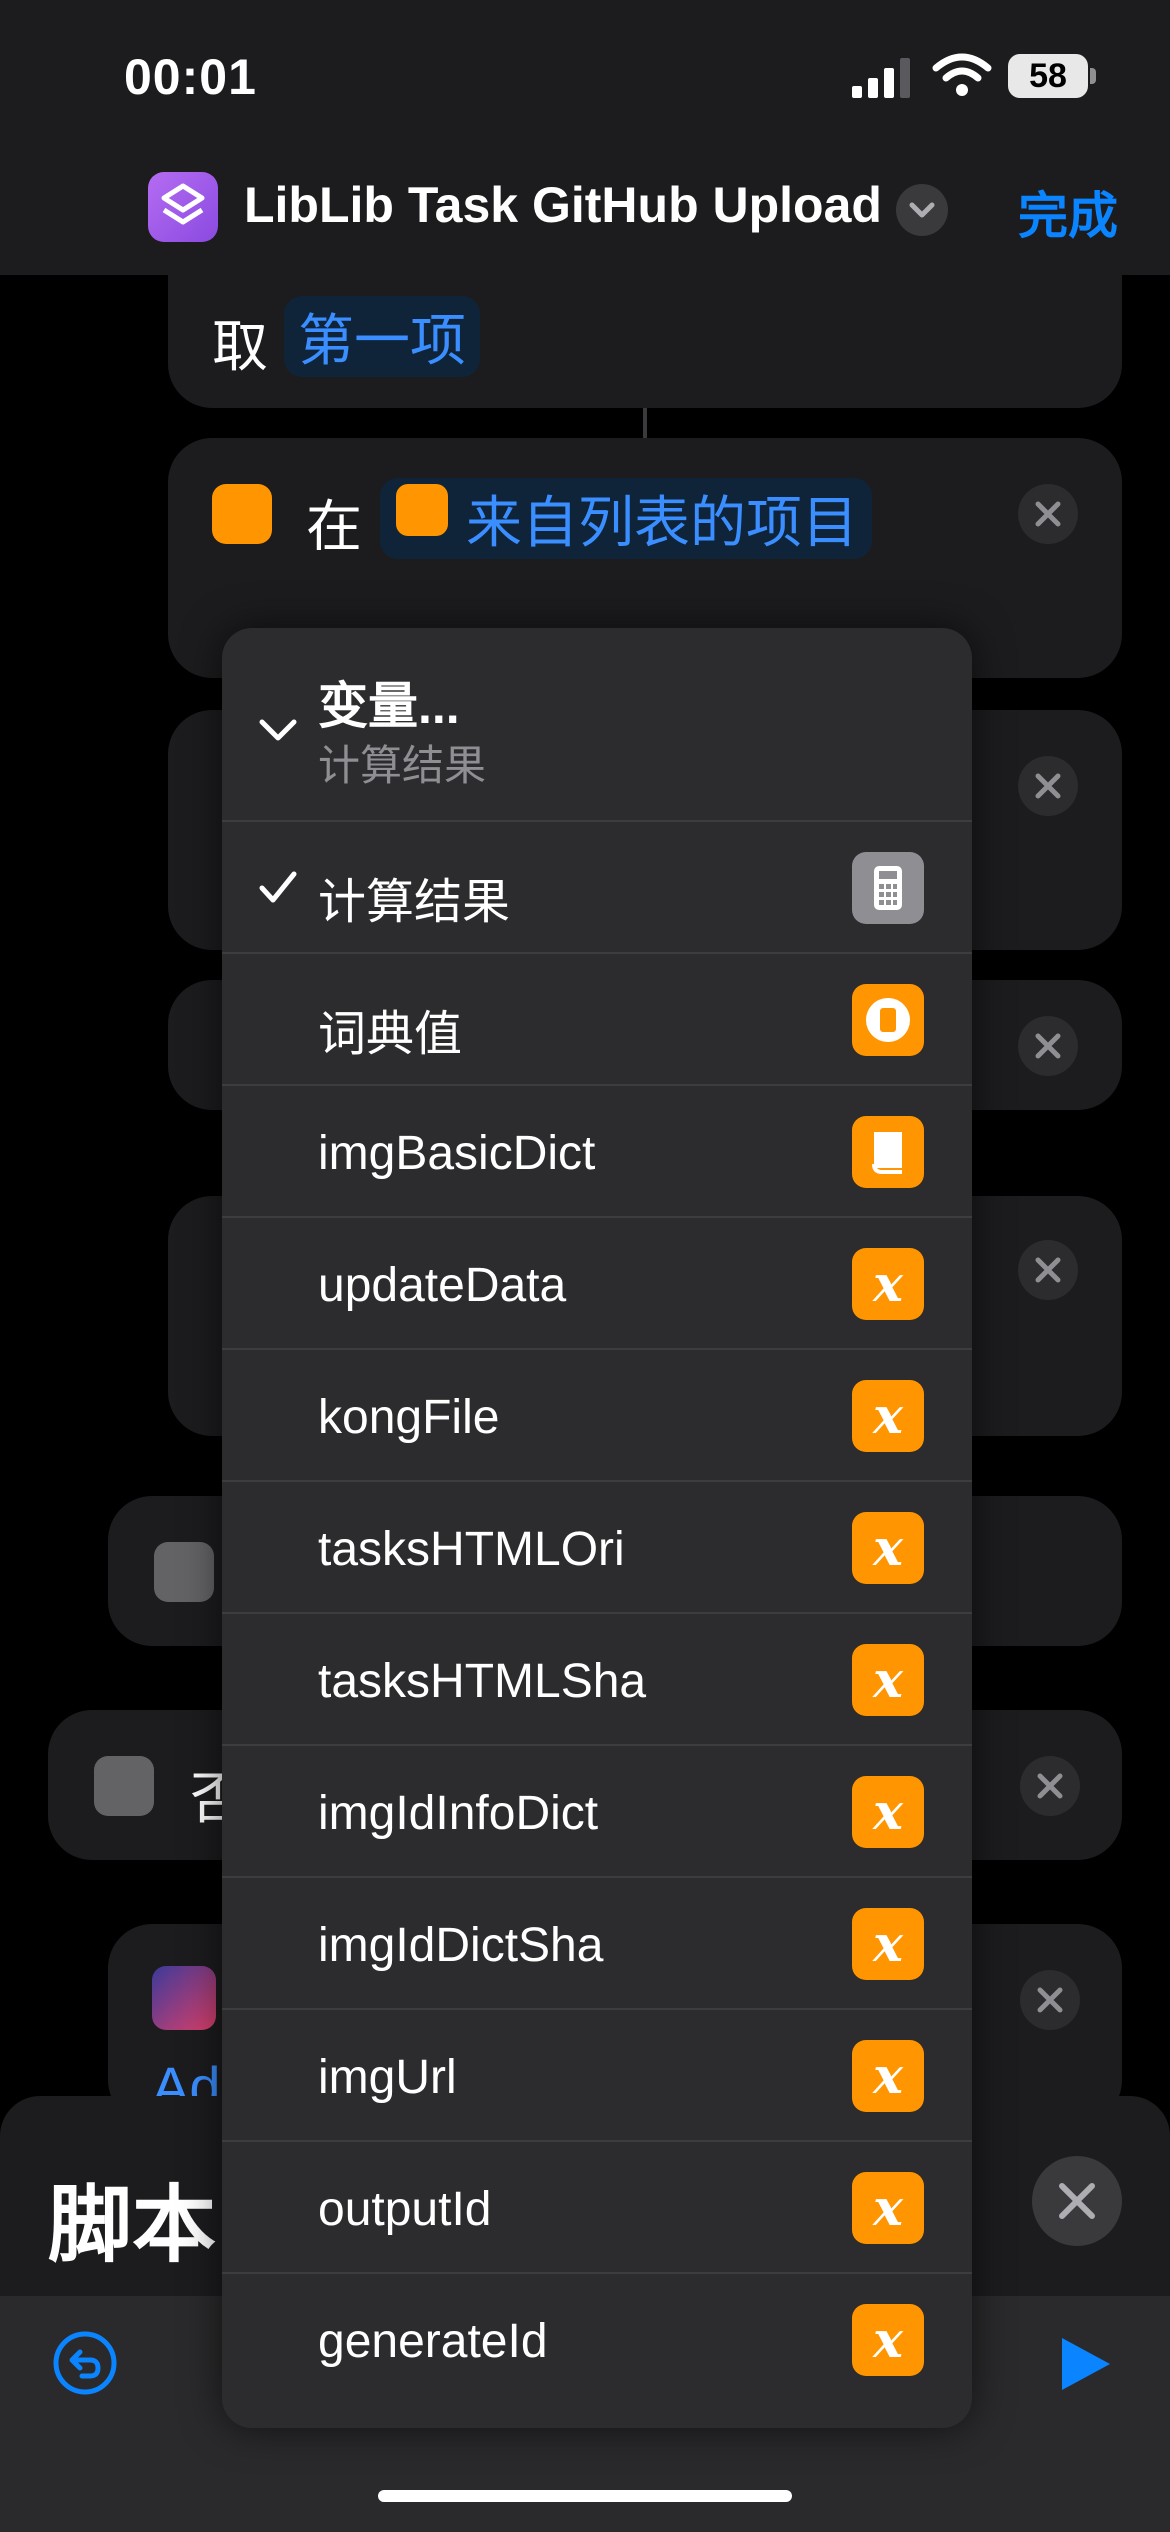 This screenshot has width=1170, height=2532. I want to click on action-text: 在, so click(334, 526).